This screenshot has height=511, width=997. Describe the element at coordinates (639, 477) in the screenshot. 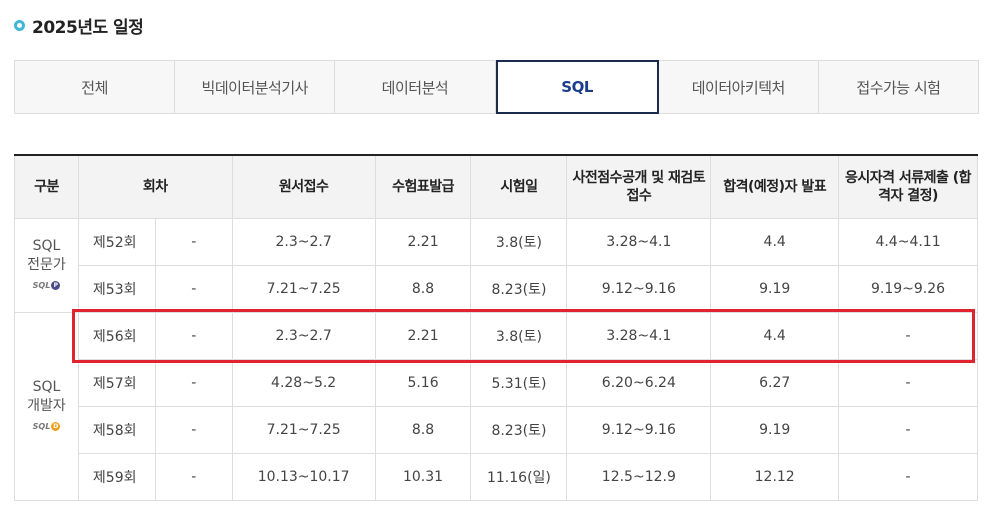

I see `cell-review: 12.5~12.9` at that location.